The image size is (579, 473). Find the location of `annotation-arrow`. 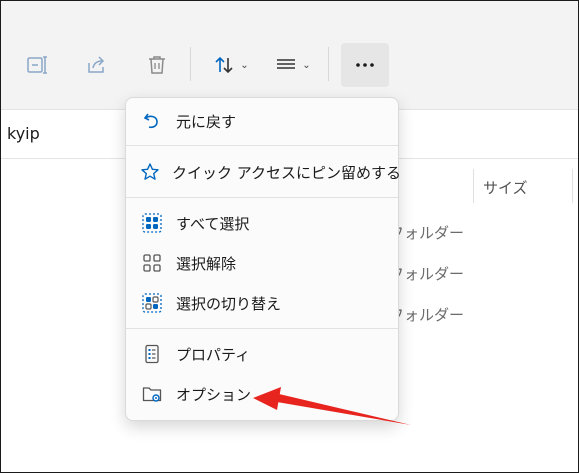

annotation-arrow is located at coordinates (332, 406).